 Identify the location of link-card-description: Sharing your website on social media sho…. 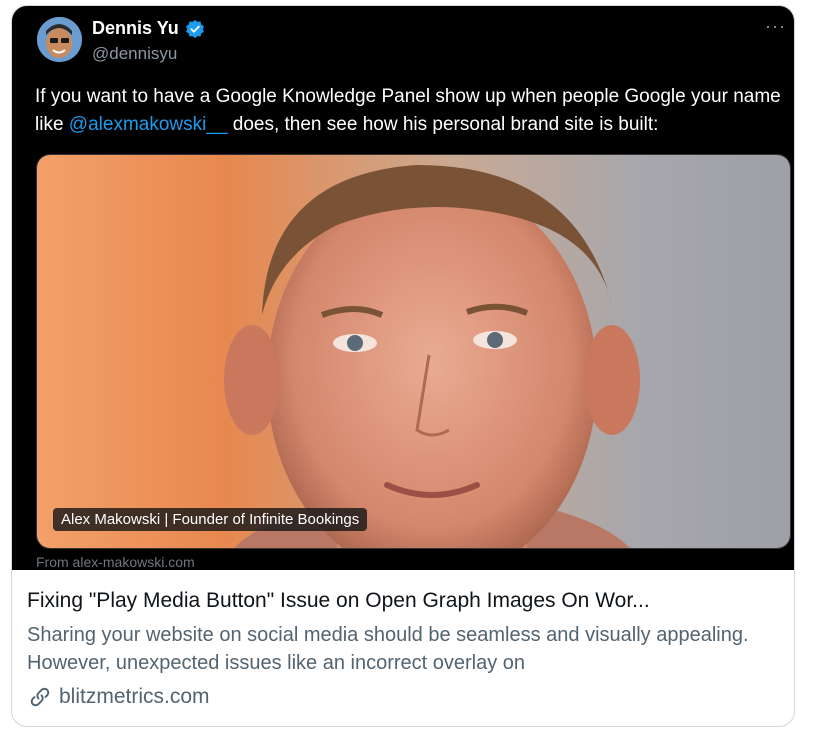
(388, 649).